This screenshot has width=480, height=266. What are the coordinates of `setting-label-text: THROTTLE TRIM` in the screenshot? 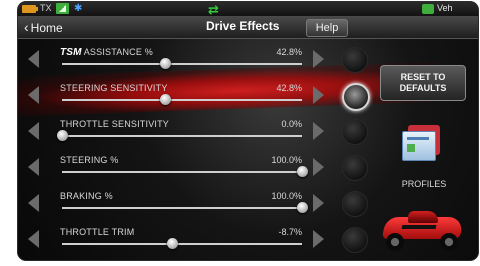 It's located at (97, 232).